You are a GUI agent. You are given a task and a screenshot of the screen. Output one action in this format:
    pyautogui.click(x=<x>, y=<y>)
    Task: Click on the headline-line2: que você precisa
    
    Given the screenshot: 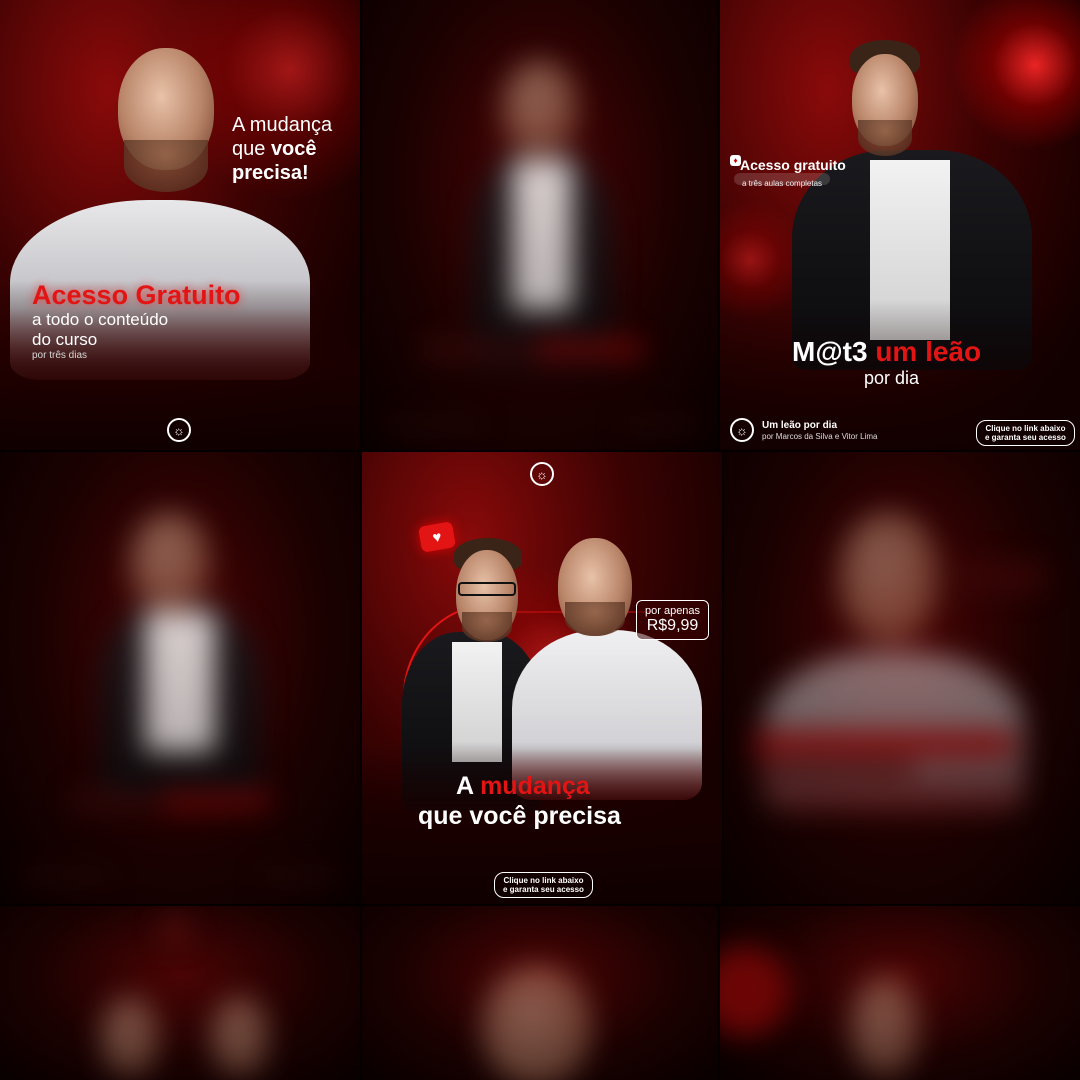 What is the action you would take?
    pyautogui.click(x=519, y=816)
    